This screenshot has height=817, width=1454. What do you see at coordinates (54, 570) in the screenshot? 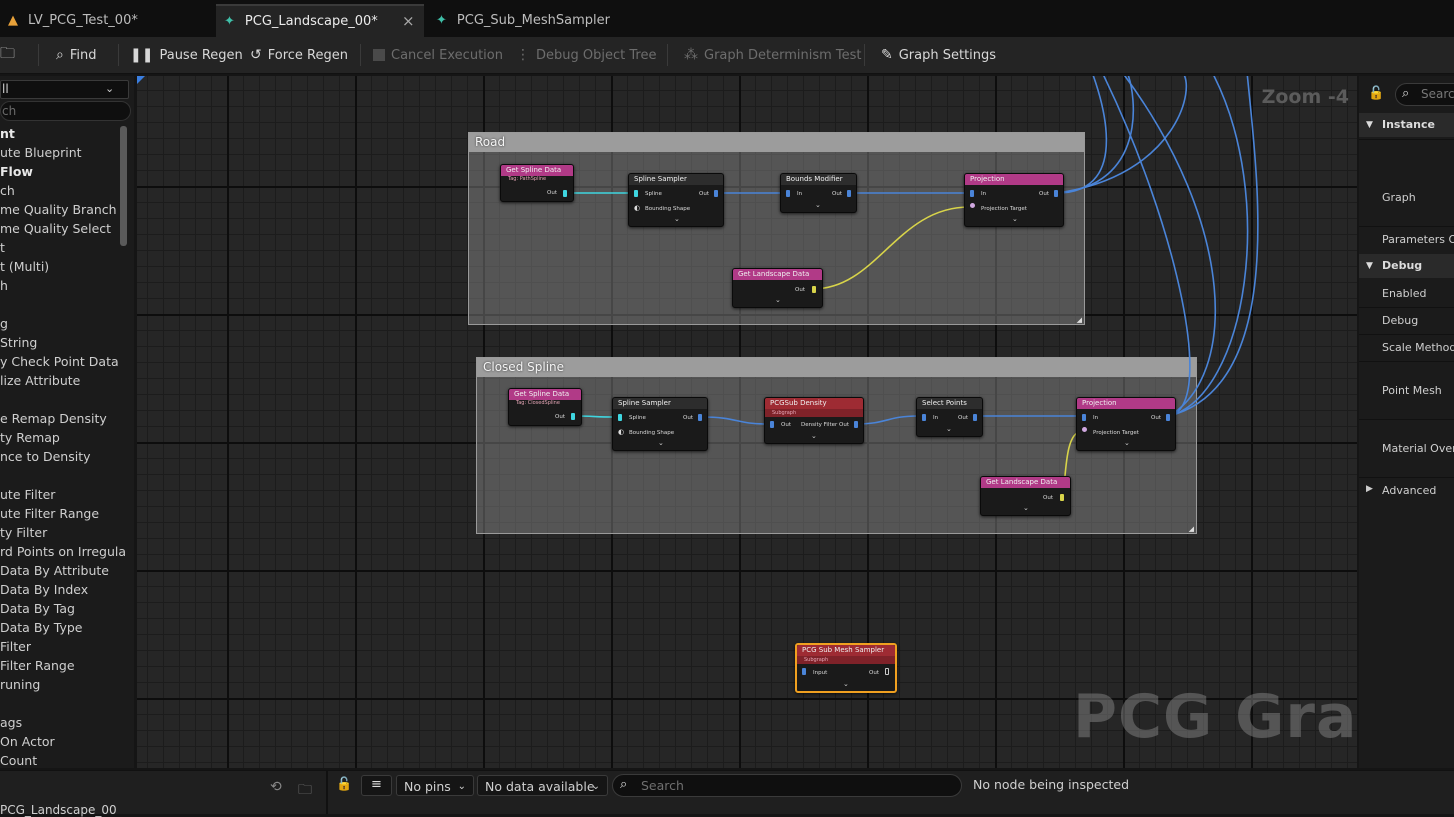
I see `palette-item: Data By Attribute` at bounding box center [54, 570].